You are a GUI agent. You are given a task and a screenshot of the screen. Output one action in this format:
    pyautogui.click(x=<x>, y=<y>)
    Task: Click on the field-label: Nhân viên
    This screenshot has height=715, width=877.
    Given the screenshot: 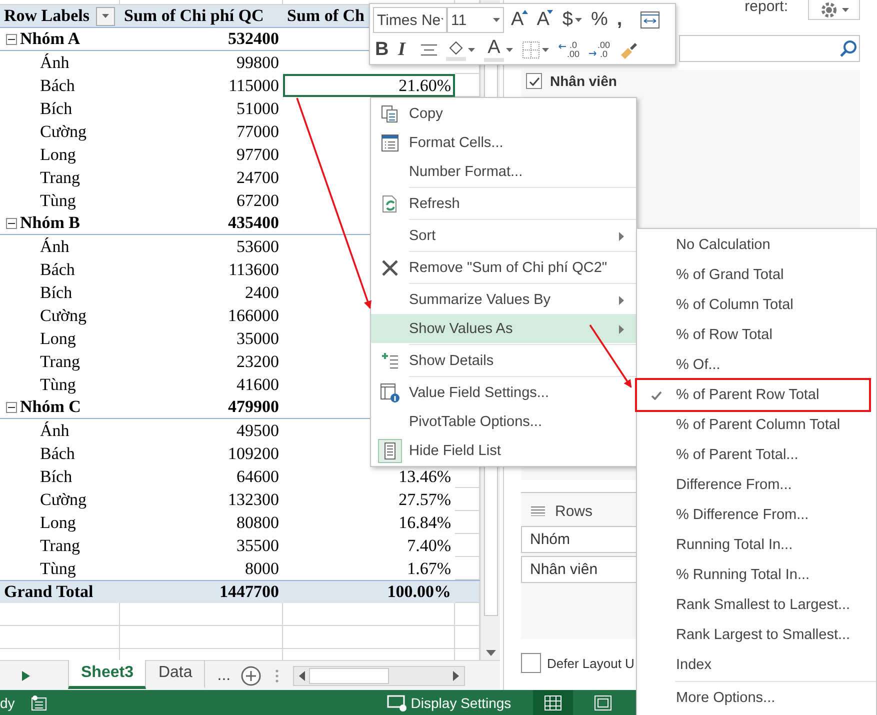 What is the action you would take?
    pyautogui.click(x=583, y=81)
    